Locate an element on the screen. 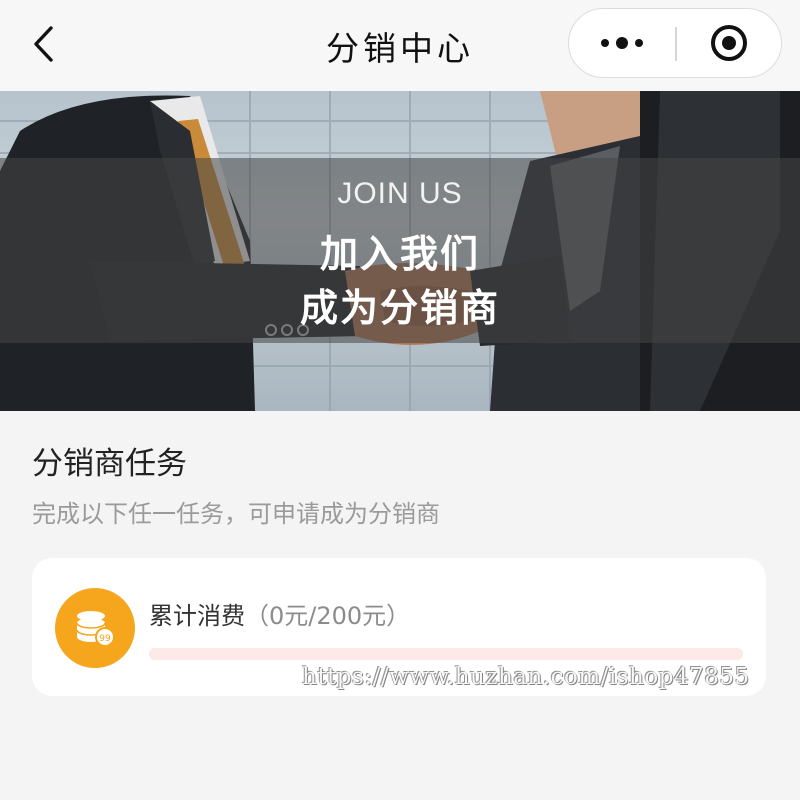 This screenshot has width=800, height=800. more-button is located at coordinates (622, 43).